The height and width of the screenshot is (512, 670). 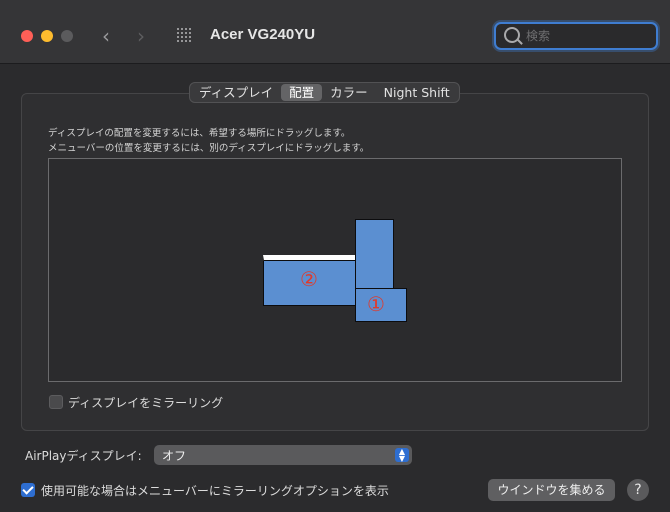 I want to click on display-1-number: ①, so click(x=376, y=304).